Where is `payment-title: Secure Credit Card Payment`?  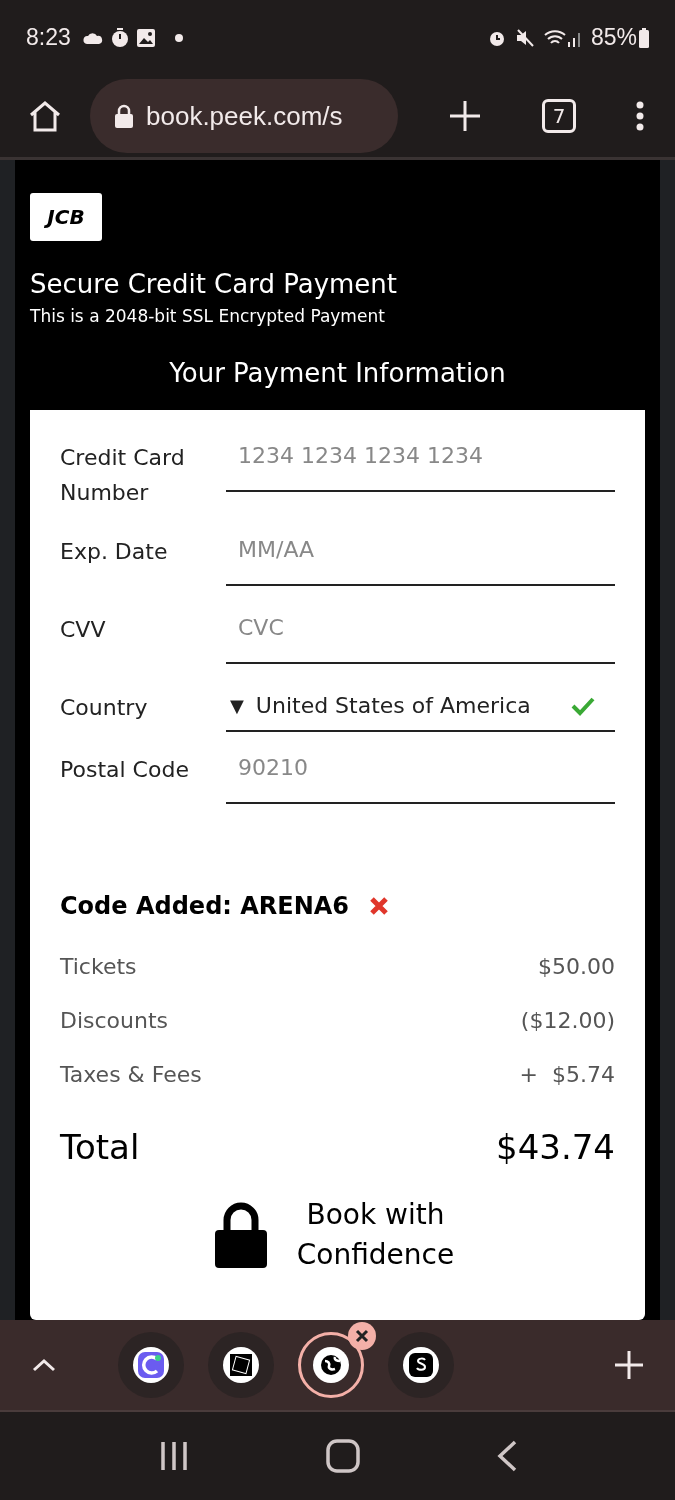
payment-title: Secure Credit Card Payment is located at coordinates (214, 284).